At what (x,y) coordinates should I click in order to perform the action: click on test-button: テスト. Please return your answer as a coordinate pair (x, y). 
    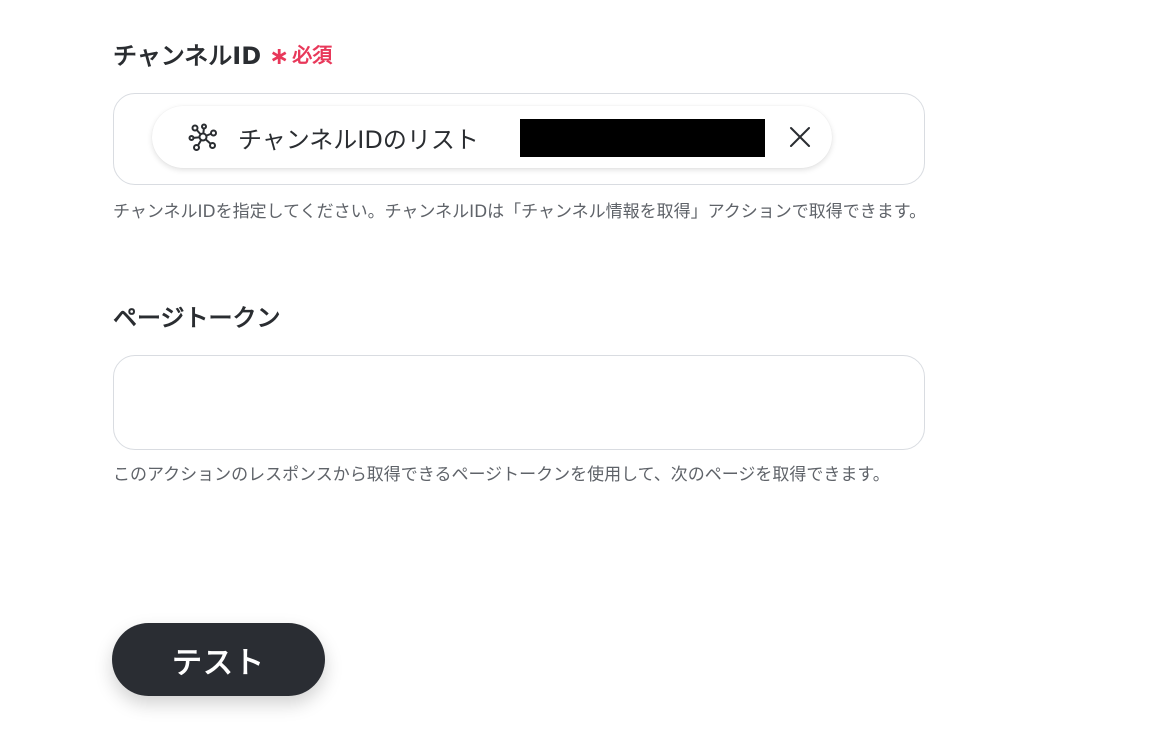
    Looking at the image, I should click on (218, 659).